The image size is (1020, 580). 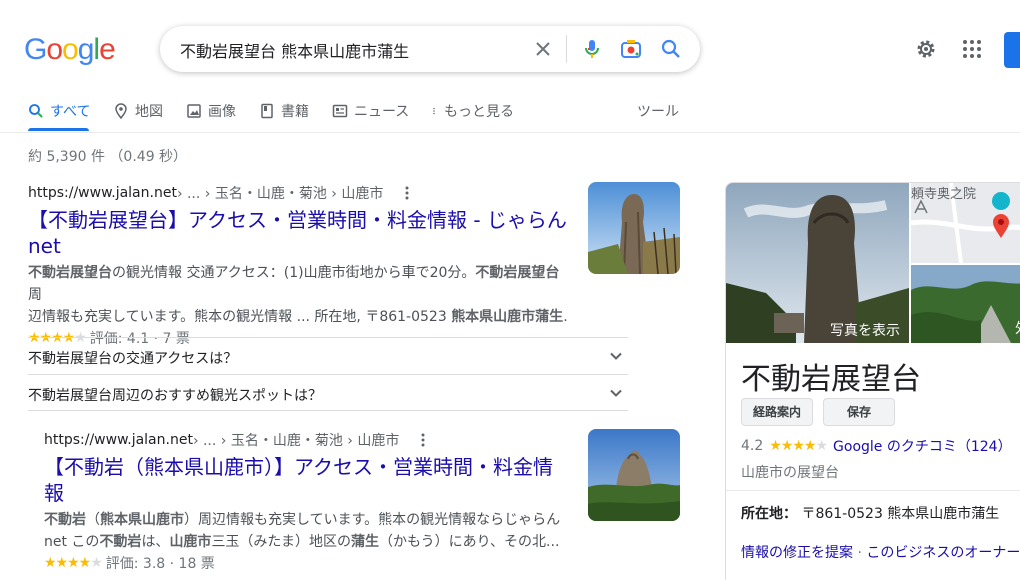 I want to click on kp-map: 頼寺奥之院, so click(x=965, y=223).